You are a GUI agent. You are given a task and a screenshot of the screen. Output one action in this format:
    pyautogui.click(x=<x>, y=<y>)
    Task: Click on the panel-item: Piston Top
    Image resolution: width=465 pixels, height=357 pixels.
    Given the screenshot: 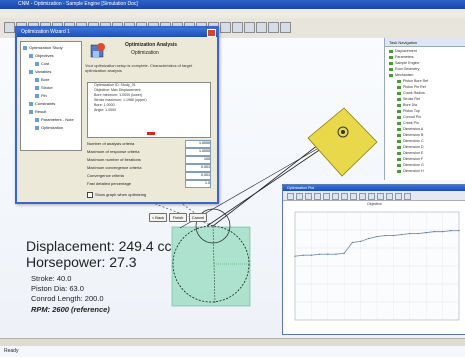 What is the action you would take?
    pyautogui.click(x=408, y=111)
    